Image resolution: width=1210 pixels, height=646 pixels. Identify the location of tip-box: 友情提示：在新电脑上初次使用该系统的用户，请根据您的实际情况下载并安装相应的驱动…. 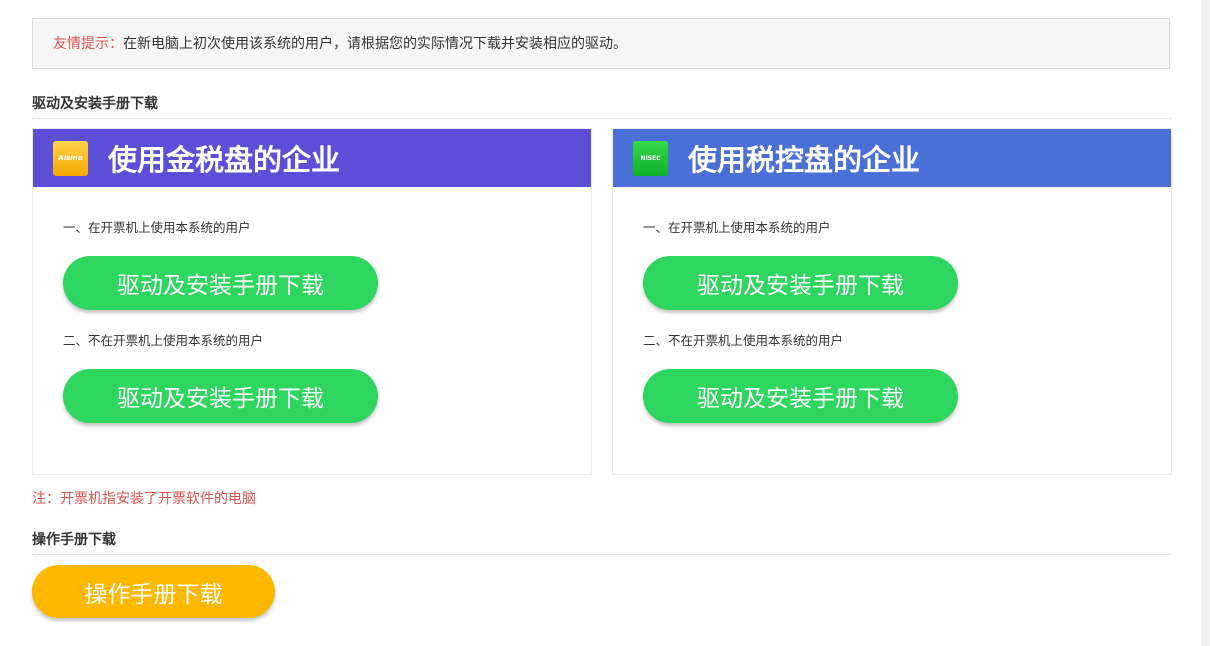
(601, 43).